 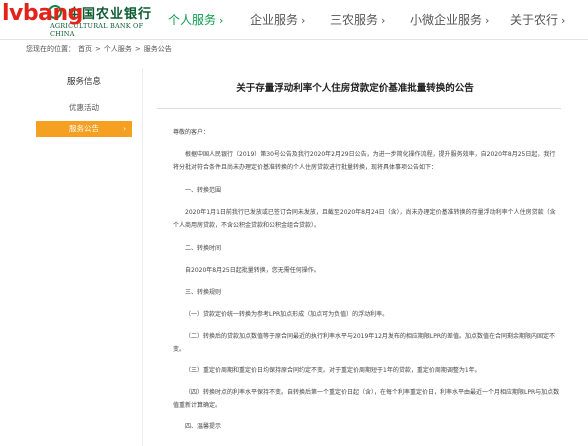 What do you see at coordinates (370, 20) in the screenshot?
I see `nav-item-rural: 三农服务 ›` at bounding box center [370, 20].